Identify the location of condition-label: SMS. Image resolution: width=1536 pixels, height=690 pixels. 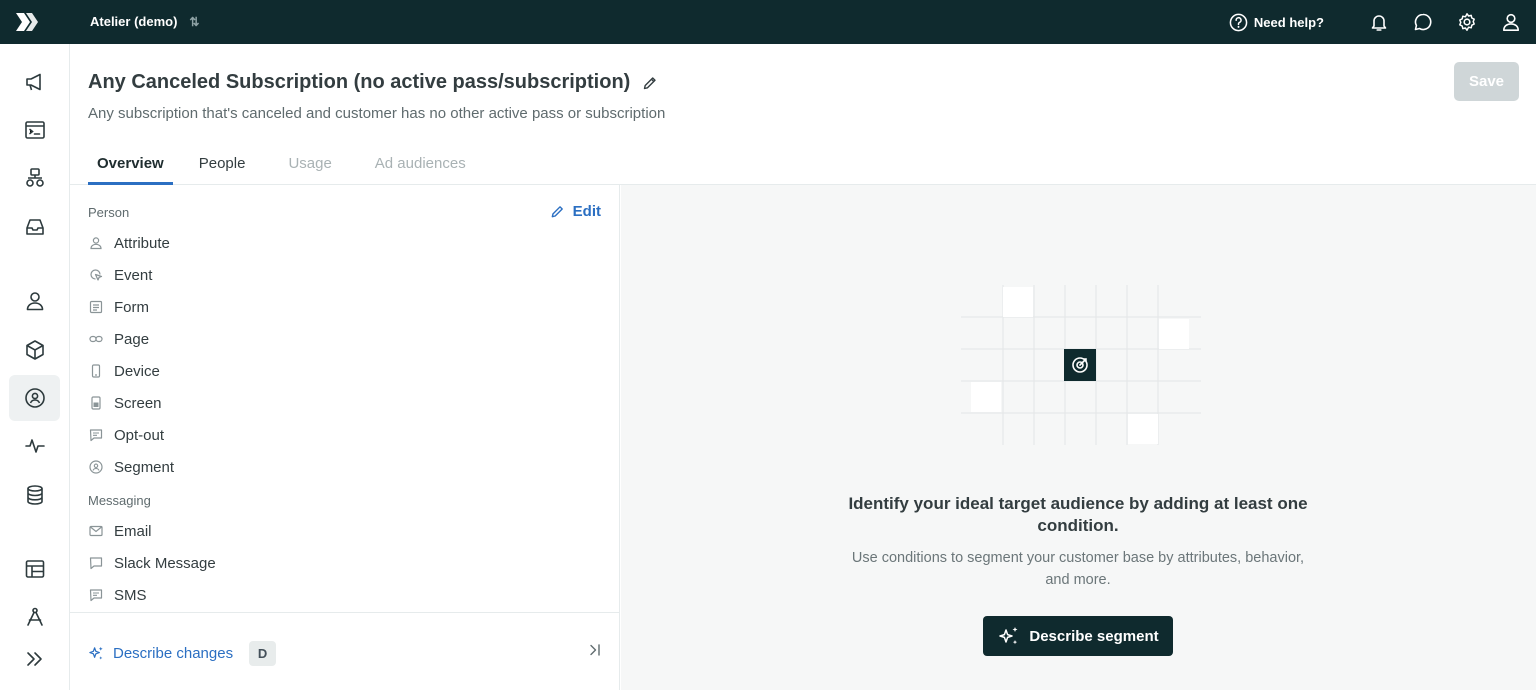
(130, 595).